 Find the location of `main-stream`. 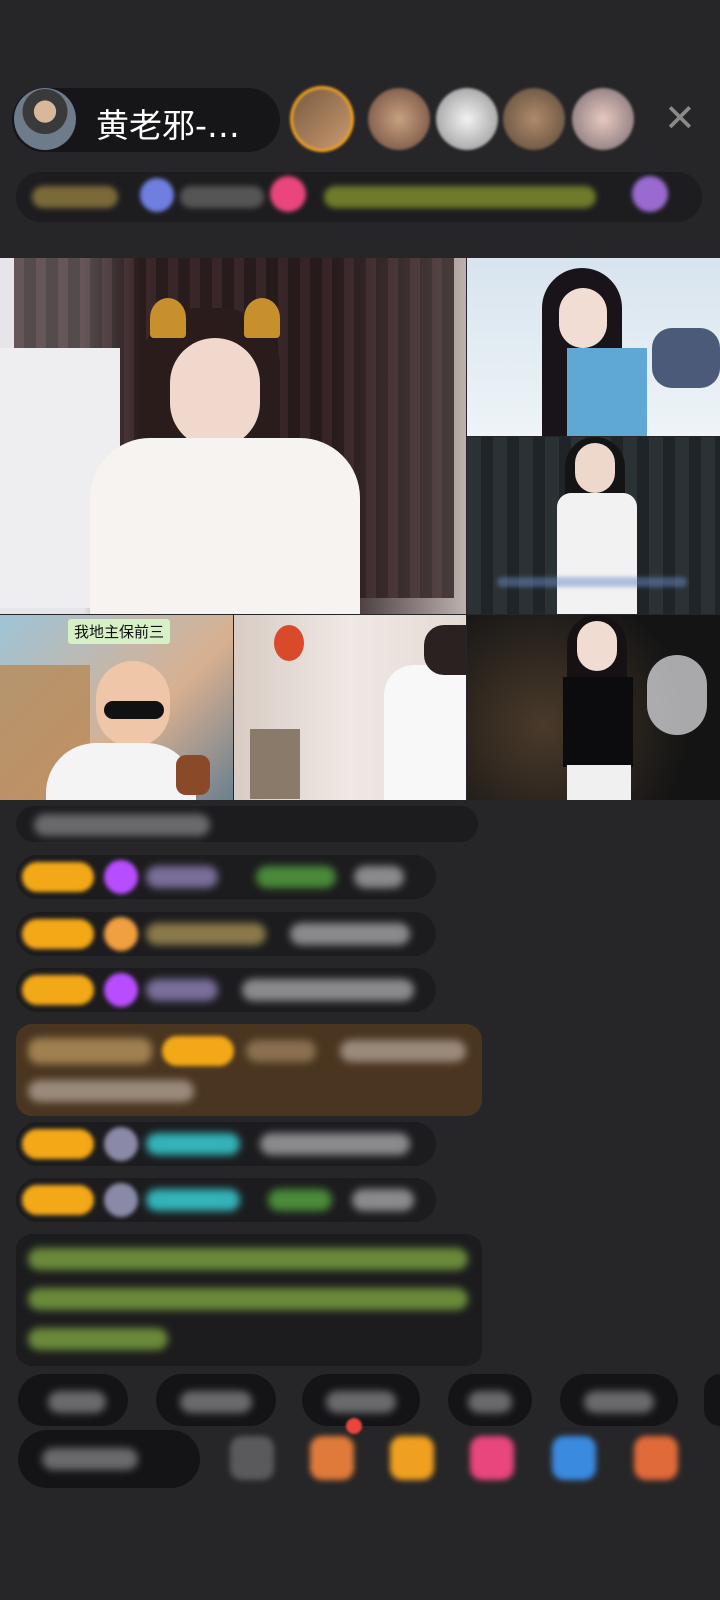

main-stream is located at coordinates (233, 436).